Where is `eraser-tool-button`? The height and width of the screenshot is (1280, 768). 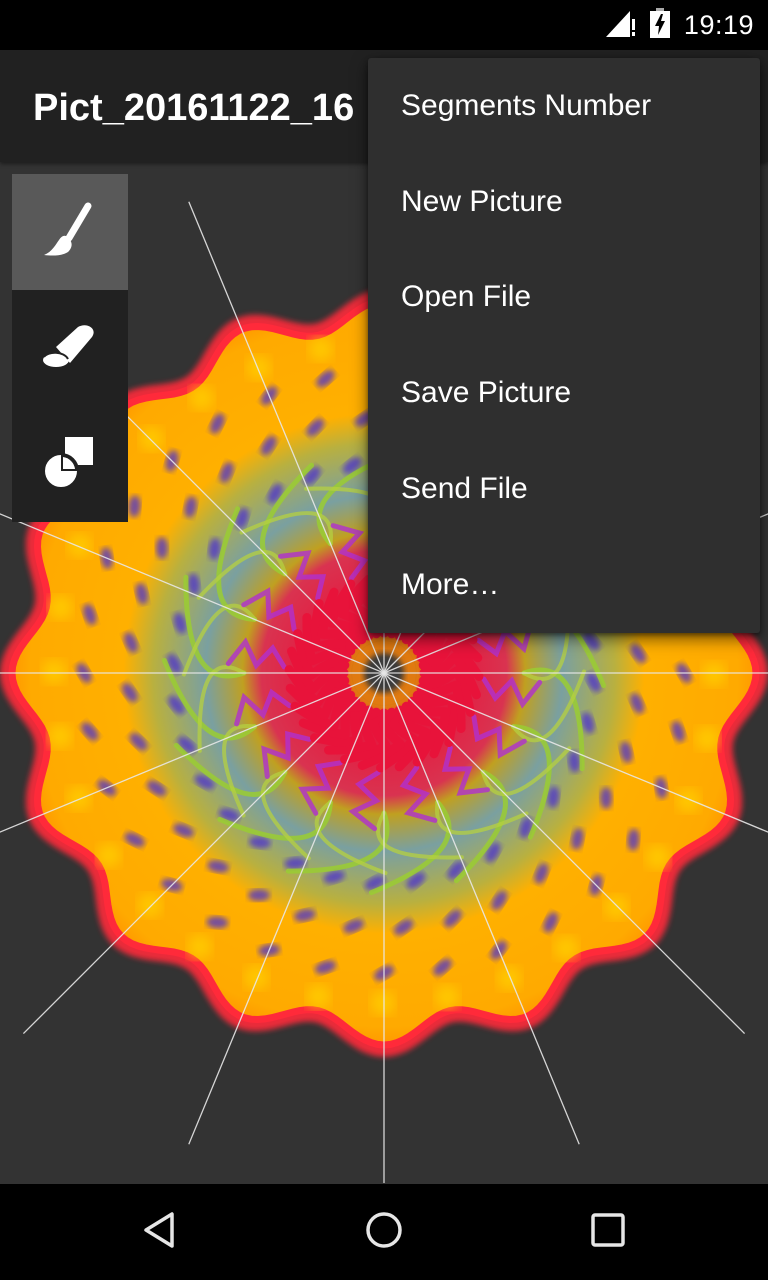 eraser-tool-button is located at coordinates (70, 348).